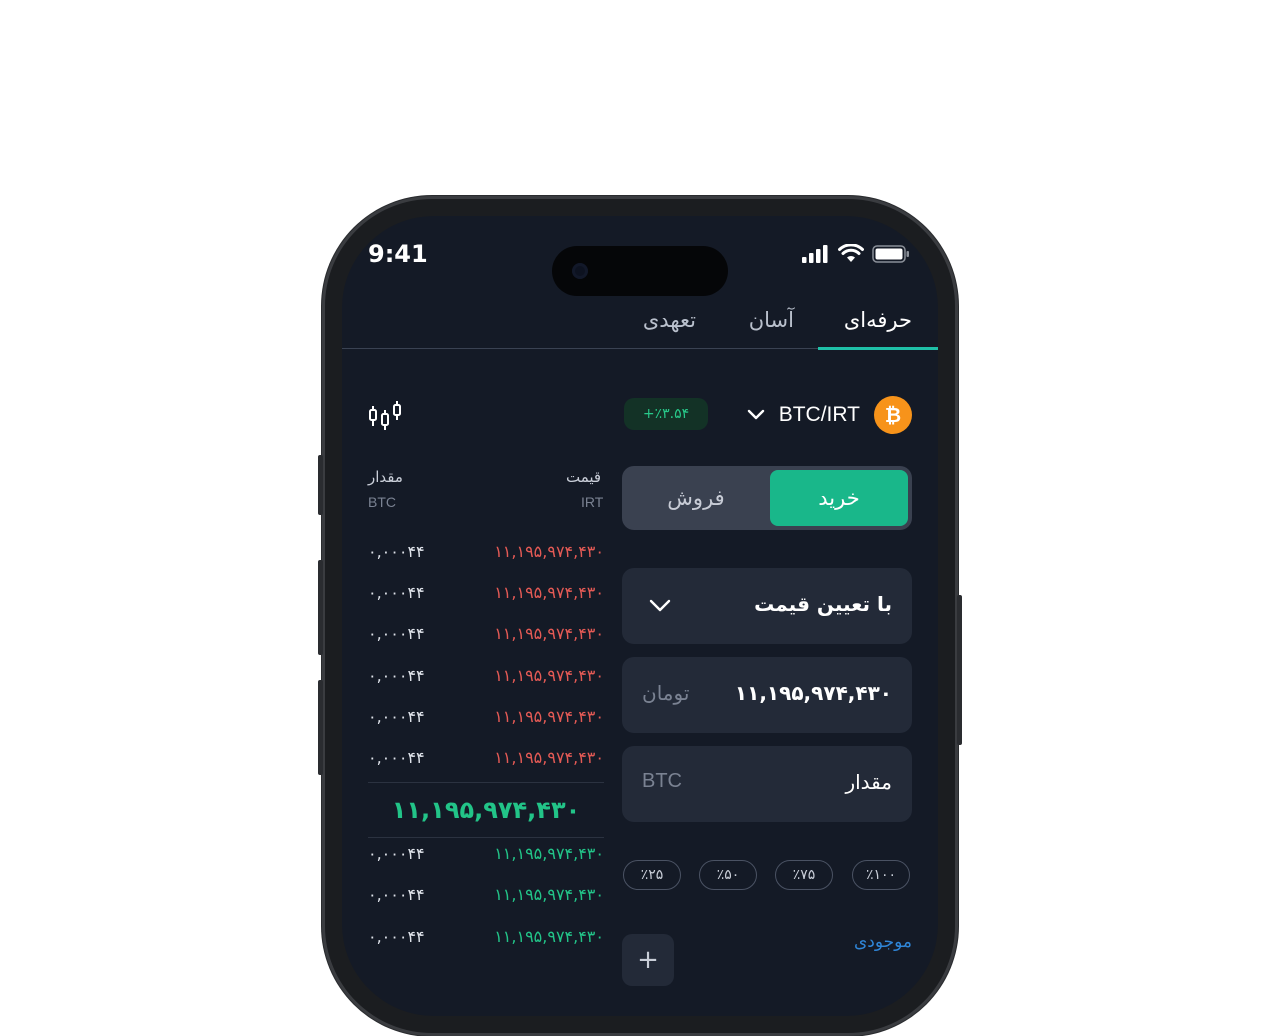 The width and height of the screenshot is (1280, 1036). Describe the element at coordinates (878, 320) in the screenshot. I see `tab-professional: حرفه‌ای` at that location.